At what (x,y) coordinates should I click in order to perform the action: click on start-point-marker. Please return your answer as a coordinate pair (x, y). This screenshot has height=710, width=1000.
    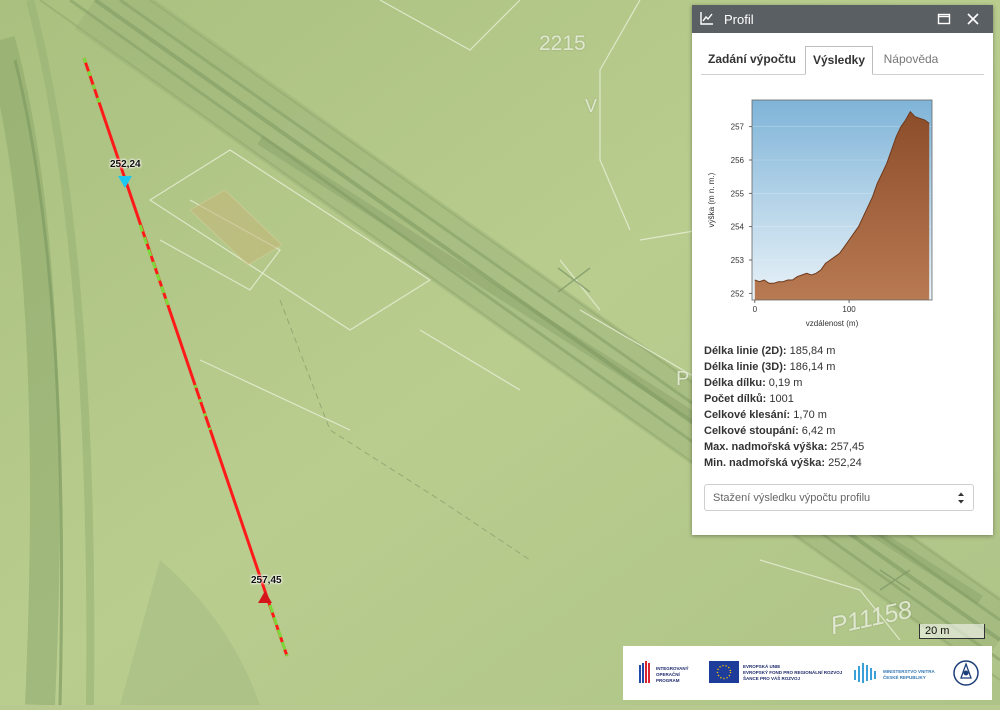
    Looking at the image, I should click on (125, 182).